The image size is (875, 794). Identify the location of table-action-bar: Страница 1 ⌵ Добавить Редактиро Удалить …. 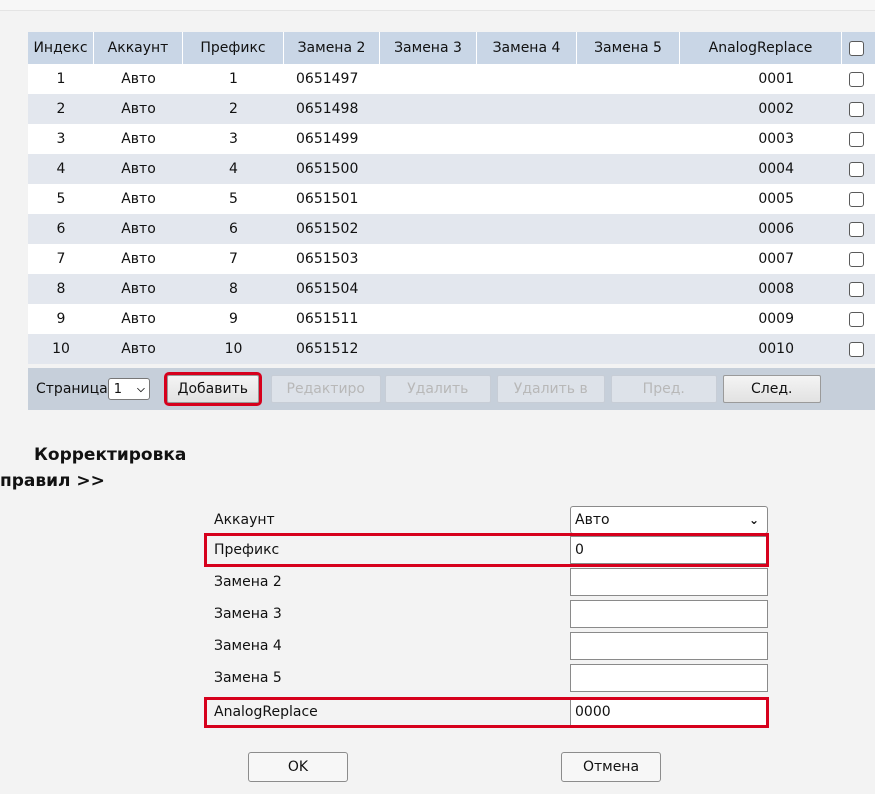
(451, 389).